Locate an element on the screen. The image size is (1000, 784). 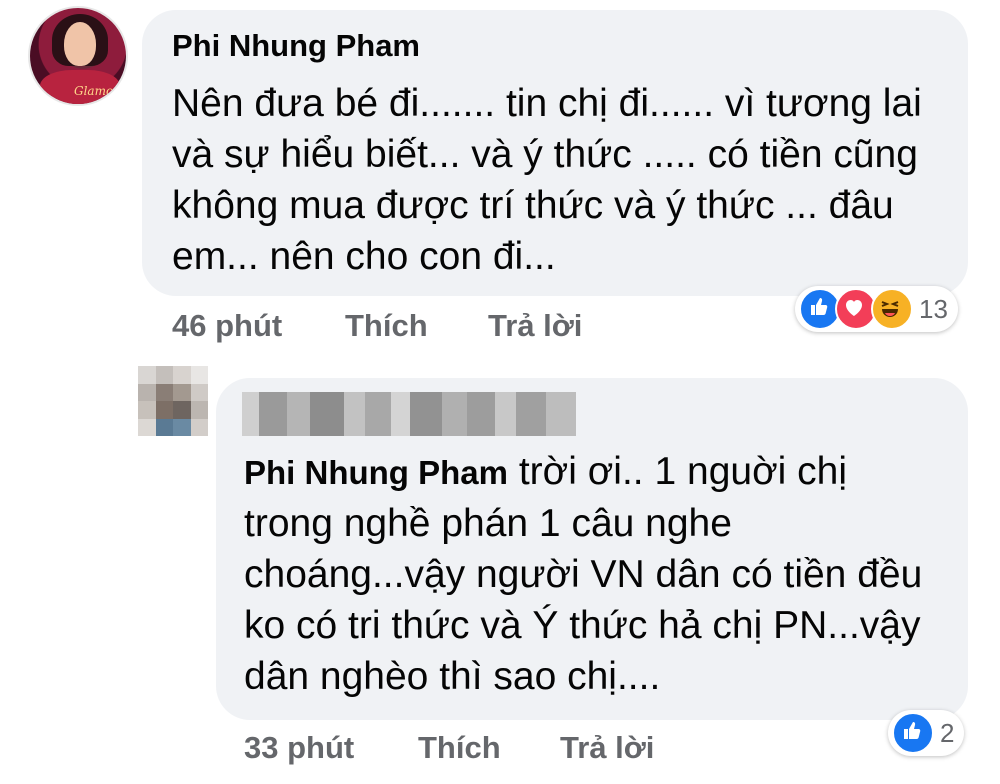
comment-reactions: 13 is located at coordinates (876, 309).